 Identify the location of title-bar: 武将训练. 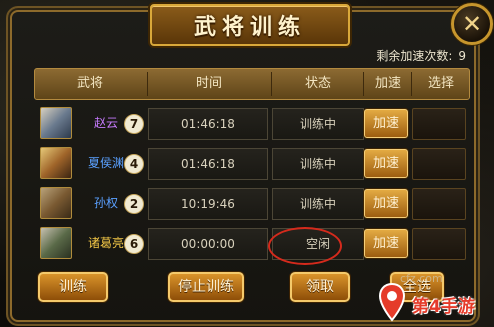
(250, 25).